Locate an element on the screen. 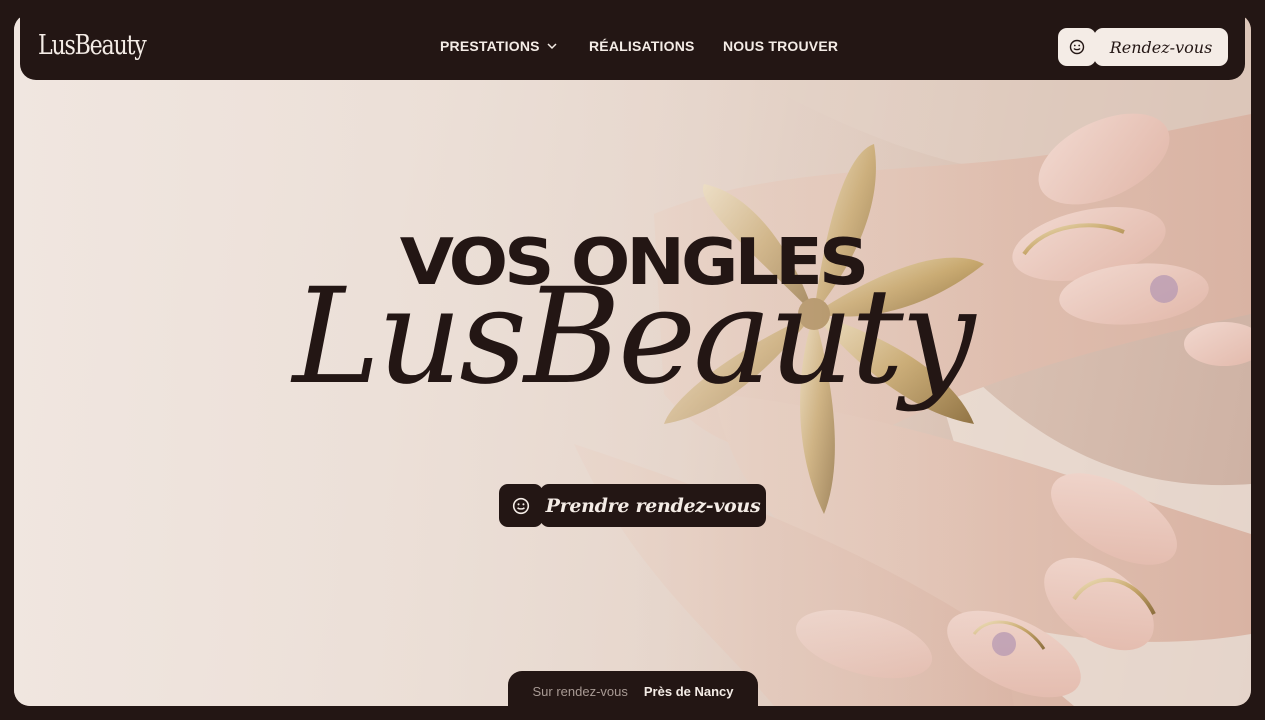 This screenshot has height=720, width=1265. nav-item-label: PRESTATIONS is located at coordinates (490, 46).